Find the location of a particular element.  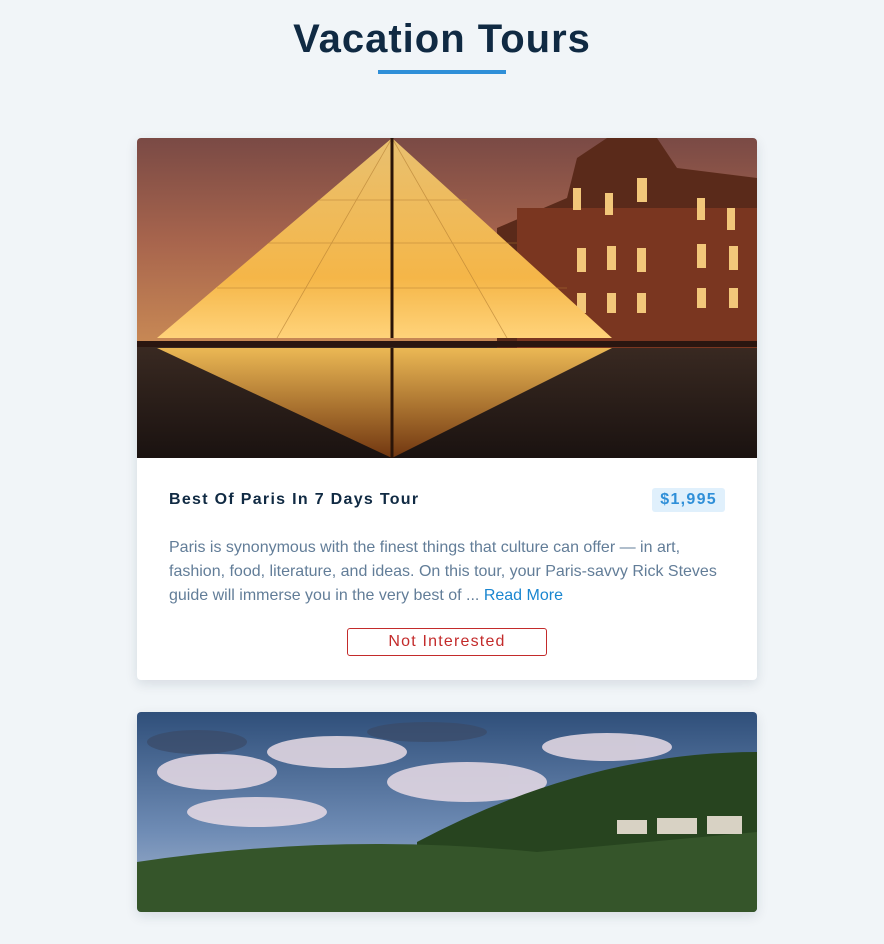

tour-name: Best Of Paris In 7 Days Tour is located at coordinates (294, 499).